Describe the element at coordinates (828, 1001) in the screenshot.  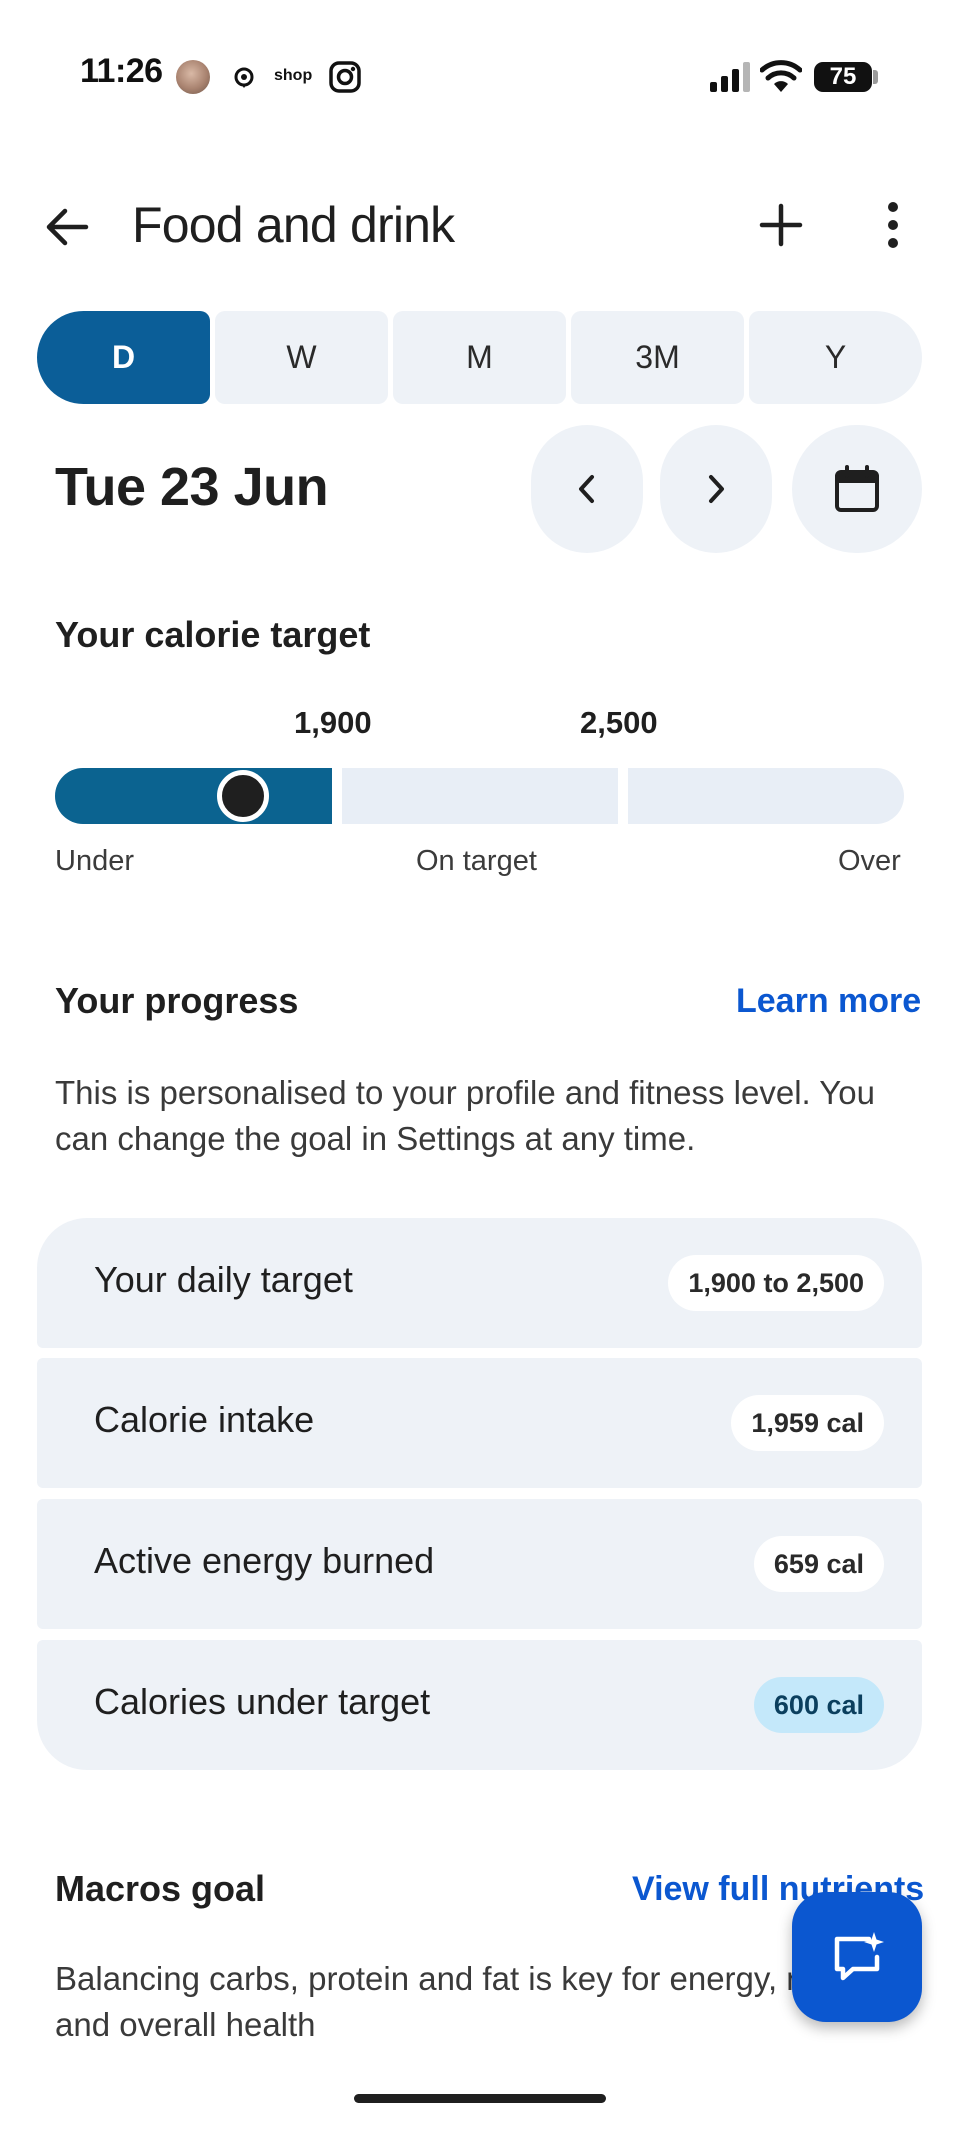
I see `learn-more-link: Learn more` at that location.